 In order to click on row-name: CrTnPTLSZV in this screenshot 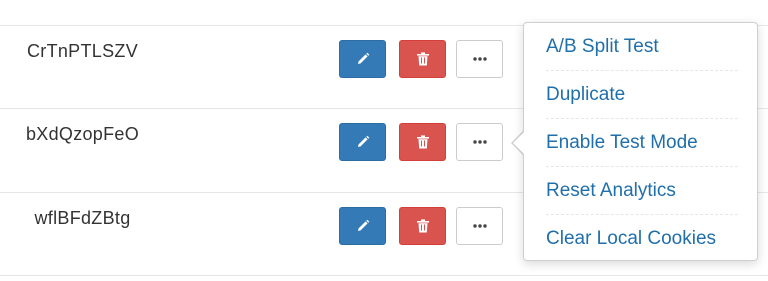, I will do `click(82, 51)`.